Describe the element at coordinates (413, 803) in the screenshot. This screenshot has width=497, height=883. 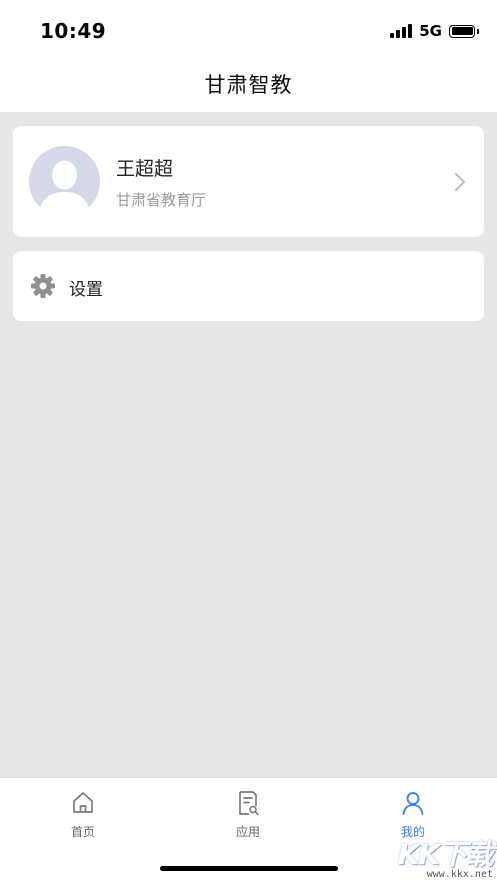
I see `person-icon` at that location.